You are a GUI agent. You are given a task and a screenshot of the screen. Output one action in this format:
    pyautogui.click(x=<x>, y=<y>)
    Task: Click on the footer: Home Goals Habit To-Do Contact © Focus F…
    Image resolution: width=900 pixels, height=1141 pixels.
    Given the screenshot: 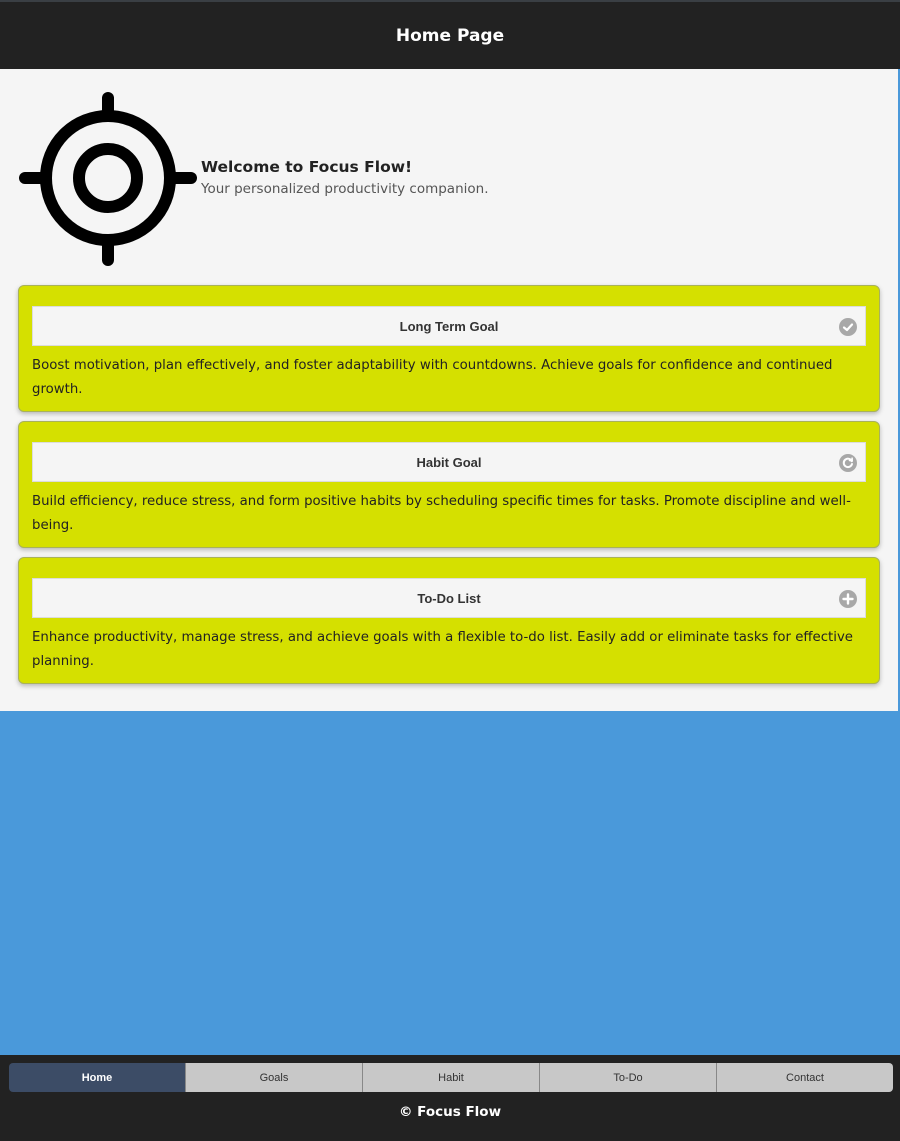 What is the action you would take?
    pyautogui.click(x=450, y=1098)
    